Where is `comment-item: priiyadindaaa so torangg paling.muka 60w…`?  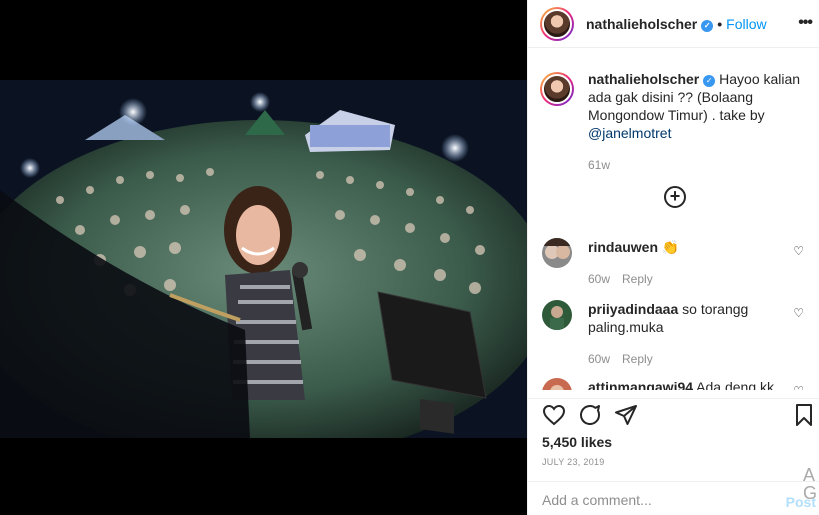
comment-item: priiyadindaaa so torangg paling.muka 60w… is located at coordinates (673, 334).